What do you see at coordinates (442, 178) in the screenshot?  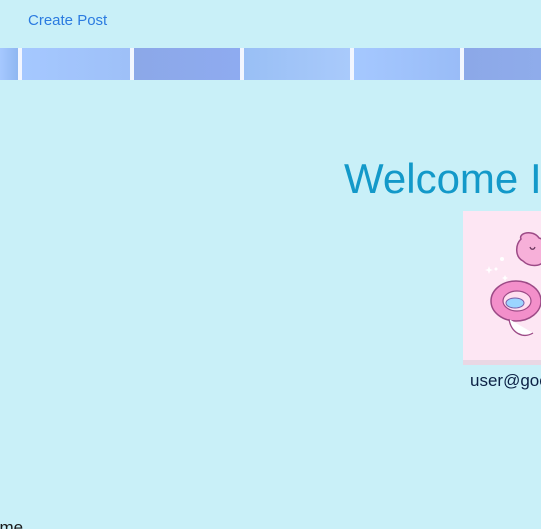 I see `welcome-heading: Welcome I` at bounding box center [442, 178].